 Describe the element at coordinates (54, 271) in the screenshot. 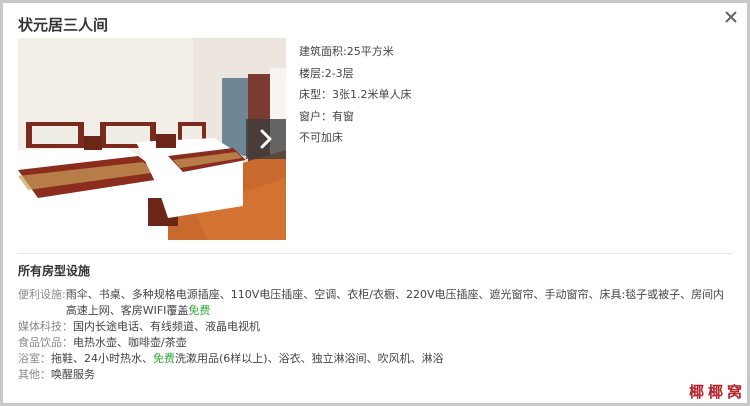

I see `facilities-heading: 所有房型设施` at that location.